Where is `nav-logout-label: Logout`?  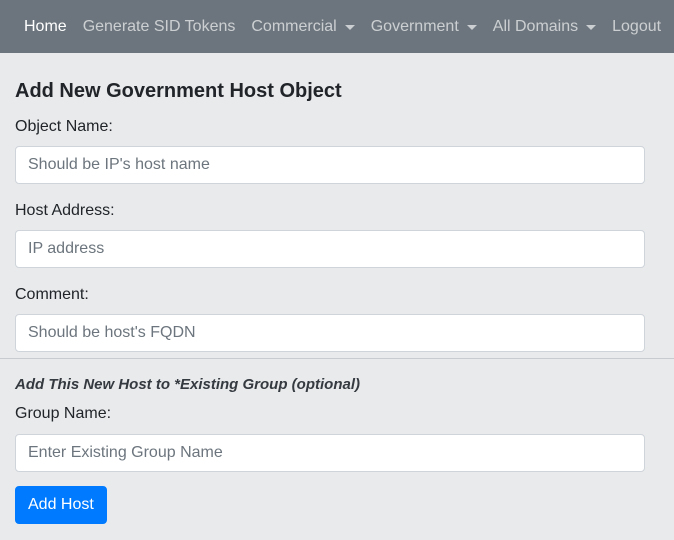
nav-logout-label: Logout is located at coordinates (637, 26).